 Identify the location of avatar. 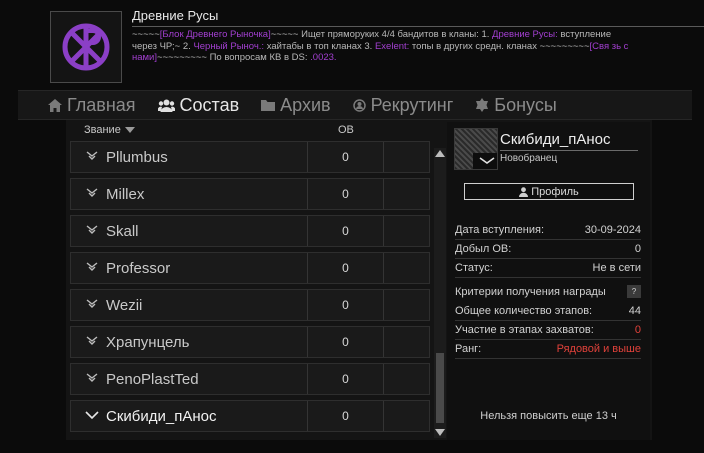
(476, 149).